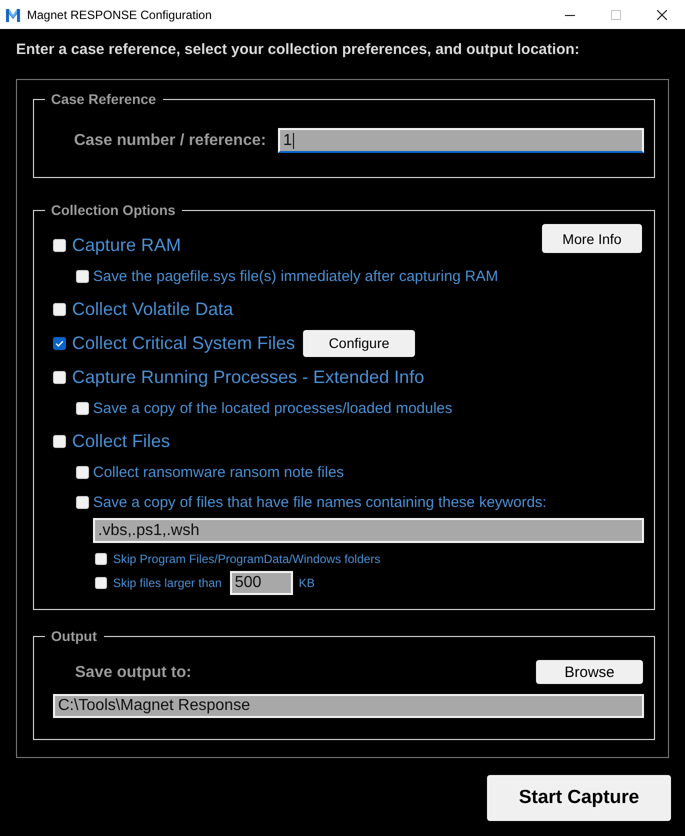  What do you see at coordinates (662, 15) in the screenshot?
I see `close-icon` at bounding box center [662, 15].